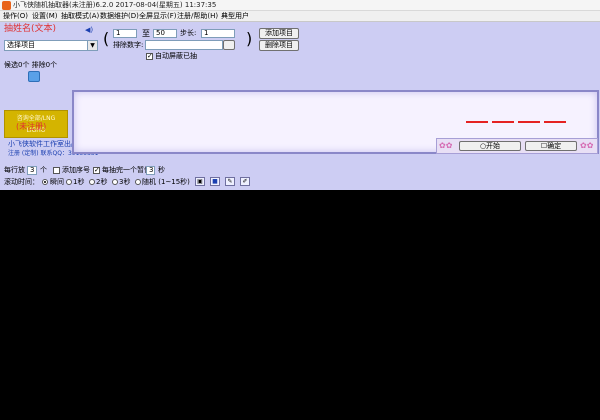  What do you see at coordinates (279, 33) in the screenshot?
I see `add-item-button: 添加项目` at bounding box center [279, 33].